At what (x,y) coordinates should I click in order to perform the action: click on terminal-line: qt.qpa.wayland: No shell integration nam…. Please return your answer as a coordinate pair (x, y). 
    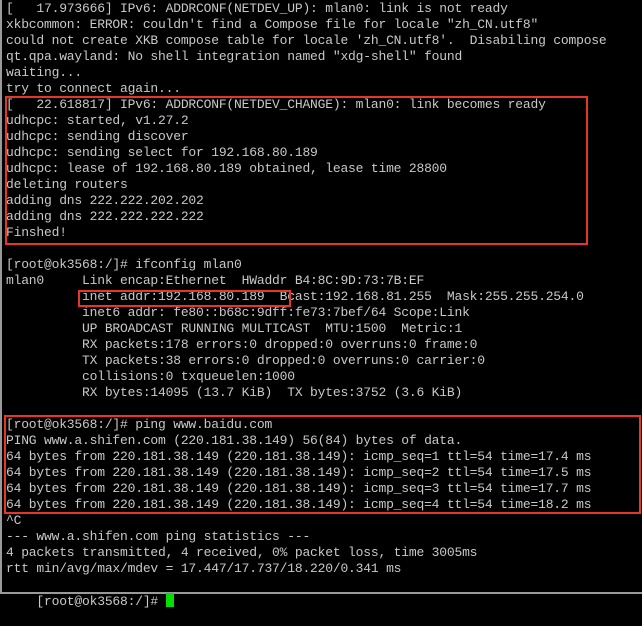
    Looking at the image, I should click on (234, 56).